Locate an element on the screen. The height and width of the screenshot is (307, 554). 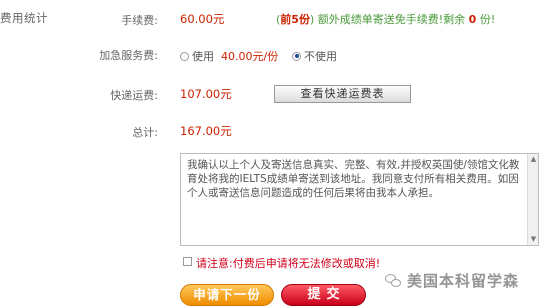
agreement-checkbox is located at coordinates (187, 261).